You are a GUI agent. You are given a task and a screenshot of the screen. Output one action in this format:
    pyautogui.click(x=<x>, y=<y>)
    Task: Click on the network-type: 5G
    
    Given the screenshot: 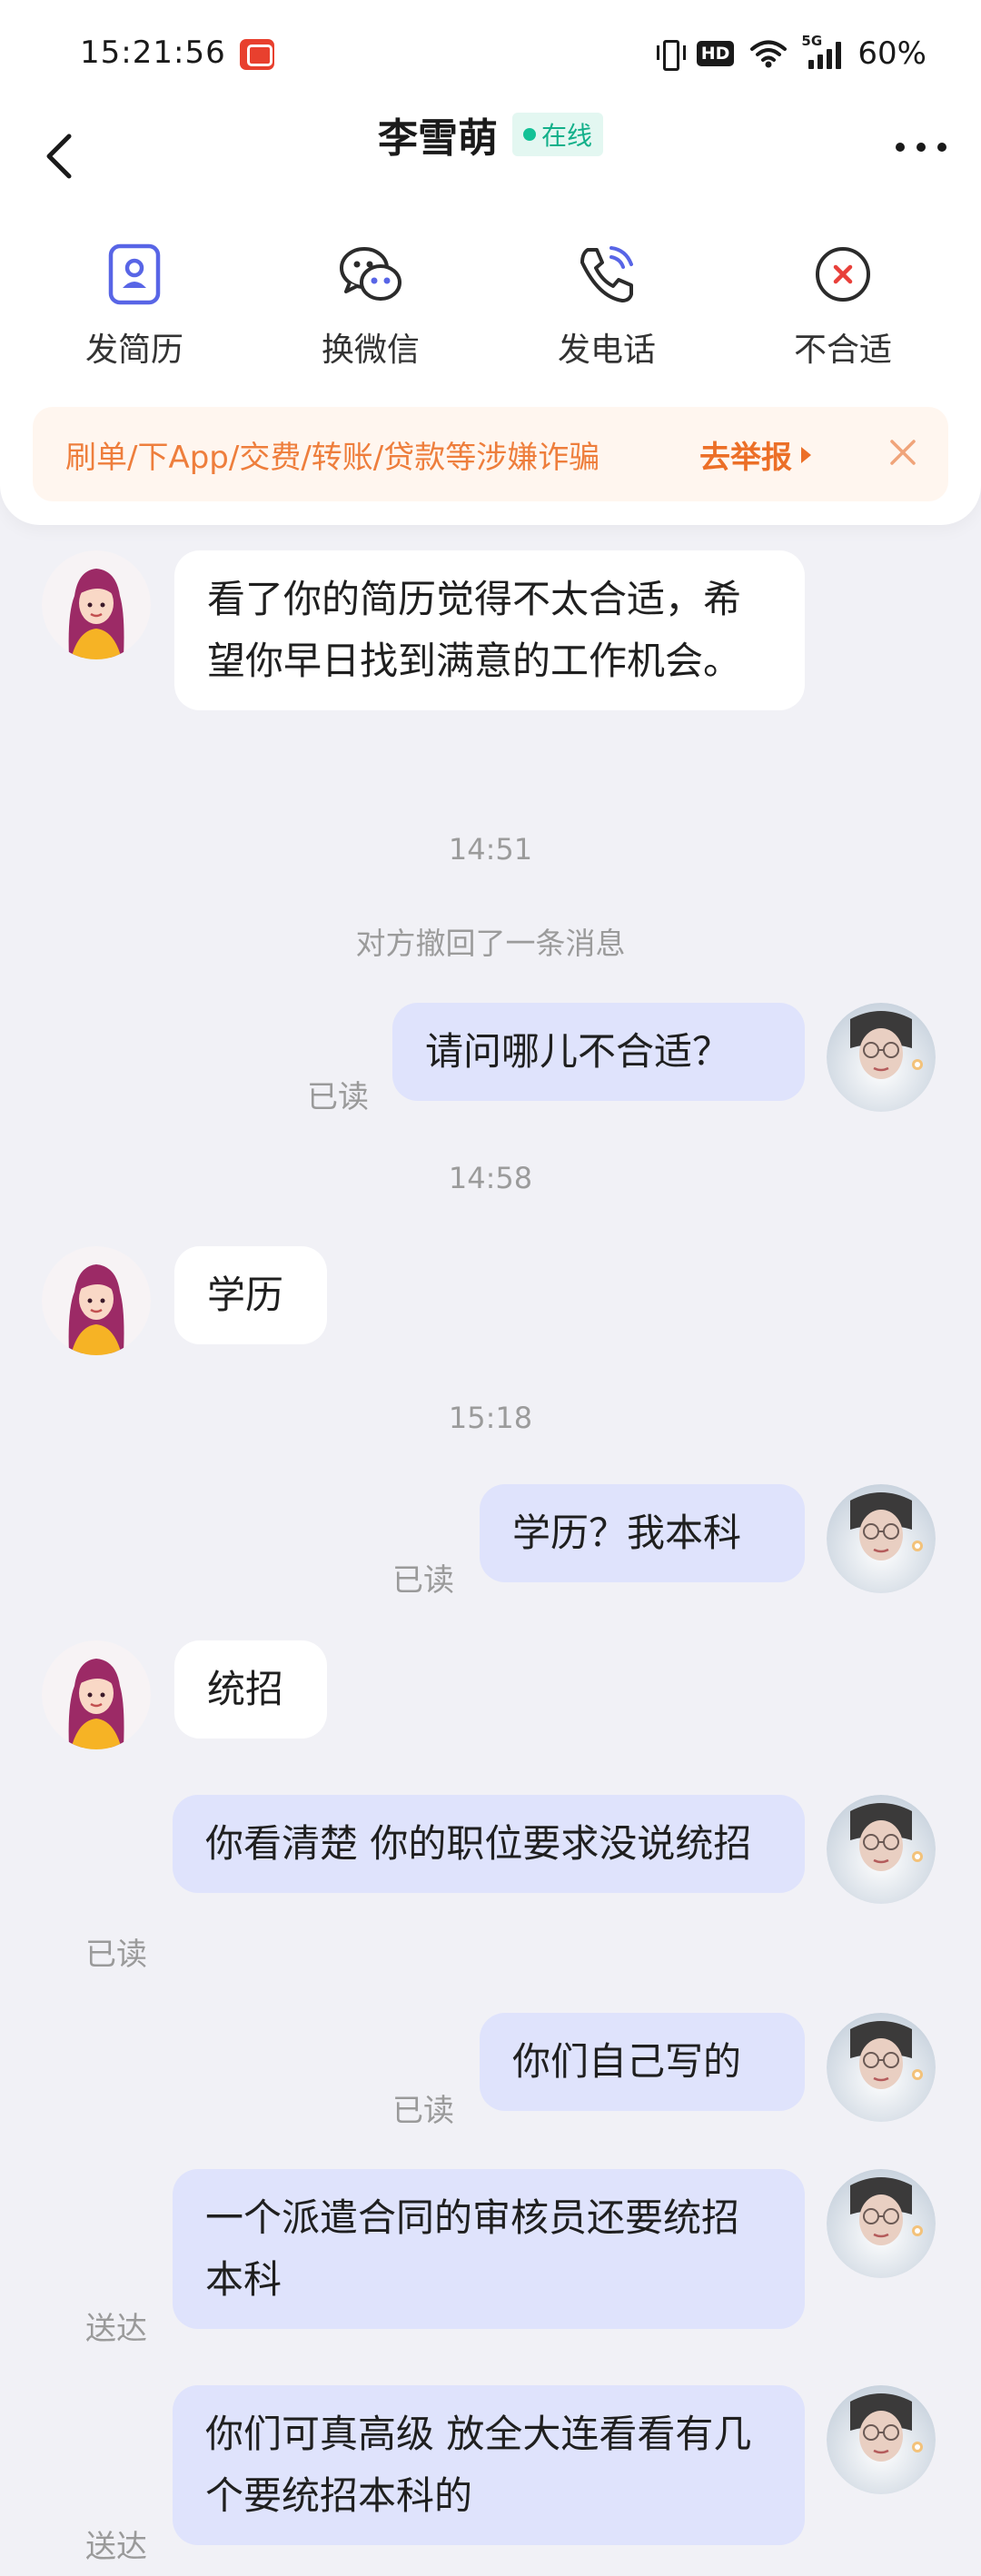 What is the action you would take?
    pyautogui.click(x=812, y=41)
    